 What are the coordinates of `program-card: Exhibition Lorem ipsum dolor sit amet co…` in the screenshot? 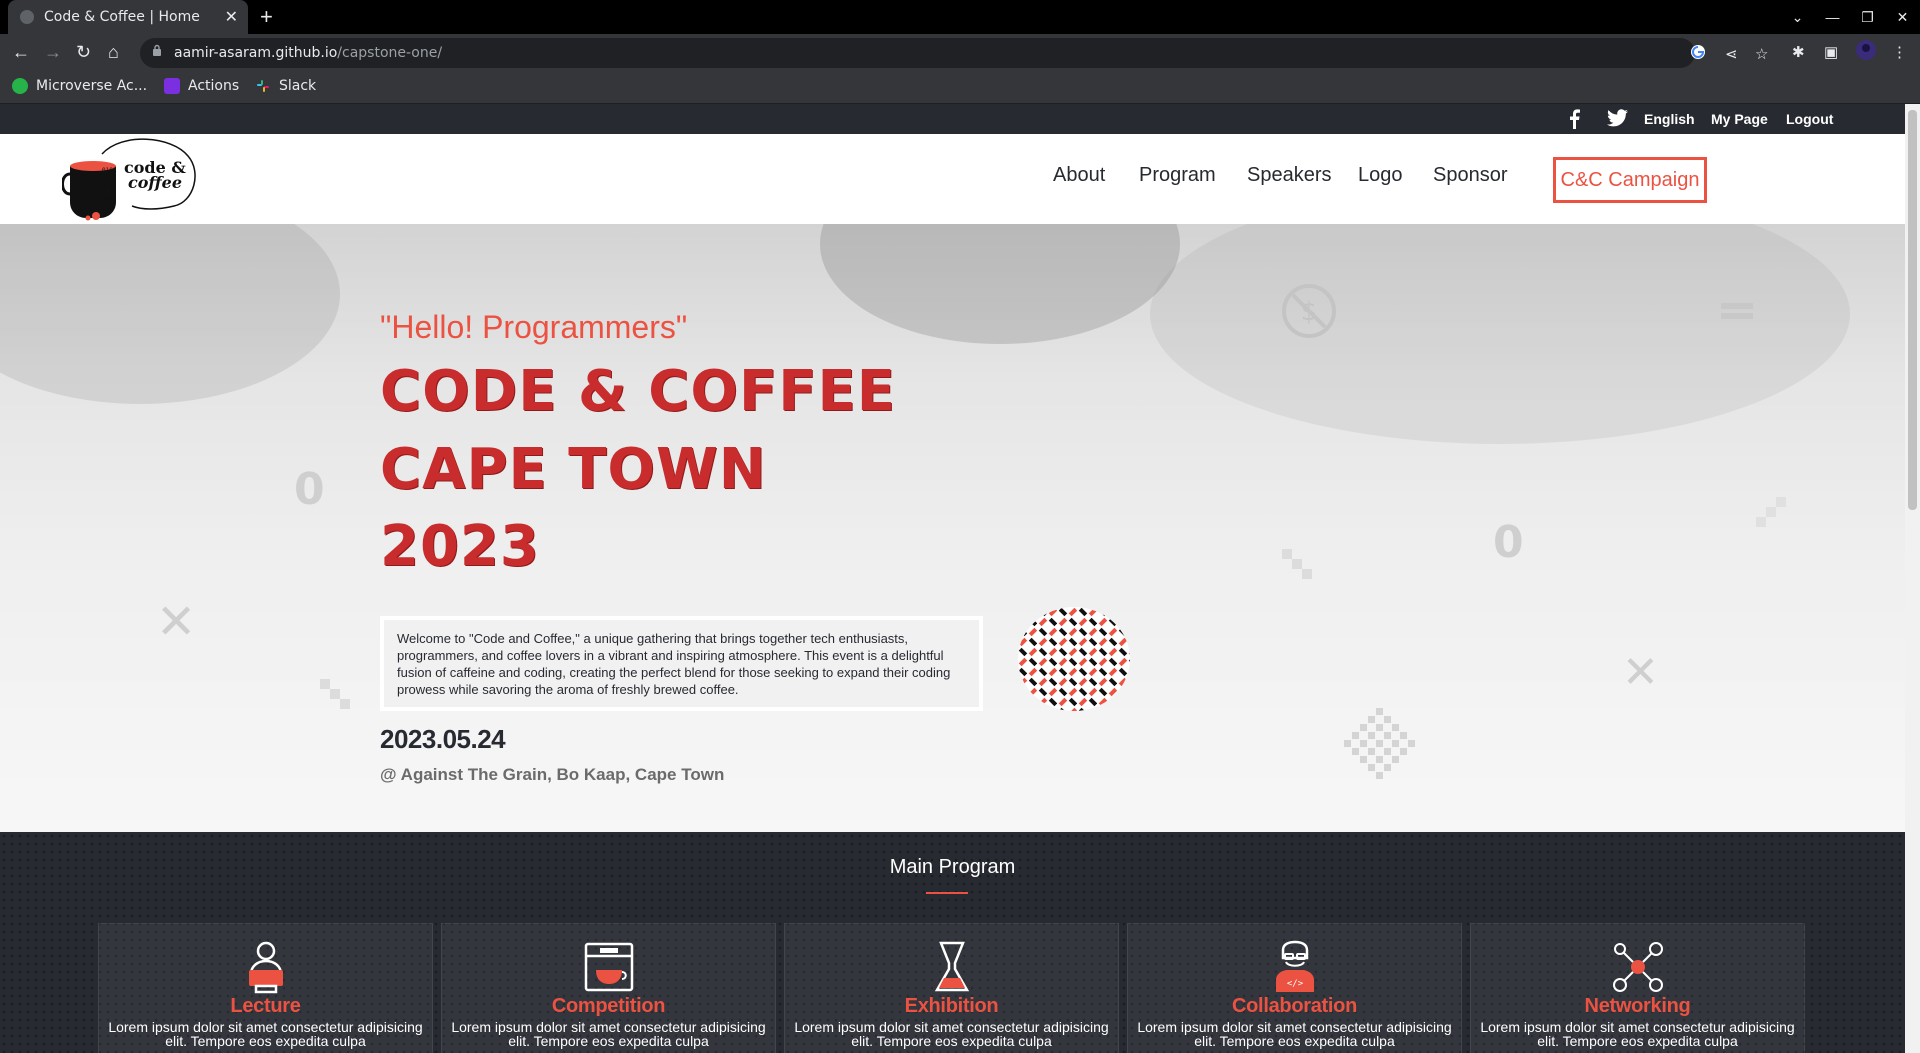 It's located at (951, 988).